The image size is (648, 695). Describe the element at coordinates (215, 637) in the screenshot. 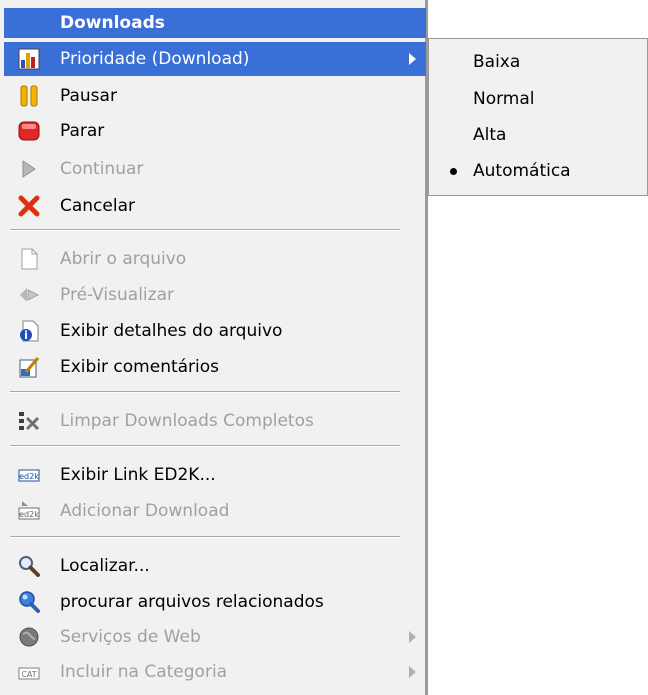

I see `menu-item-web-services: Serviços de Web` at that location.